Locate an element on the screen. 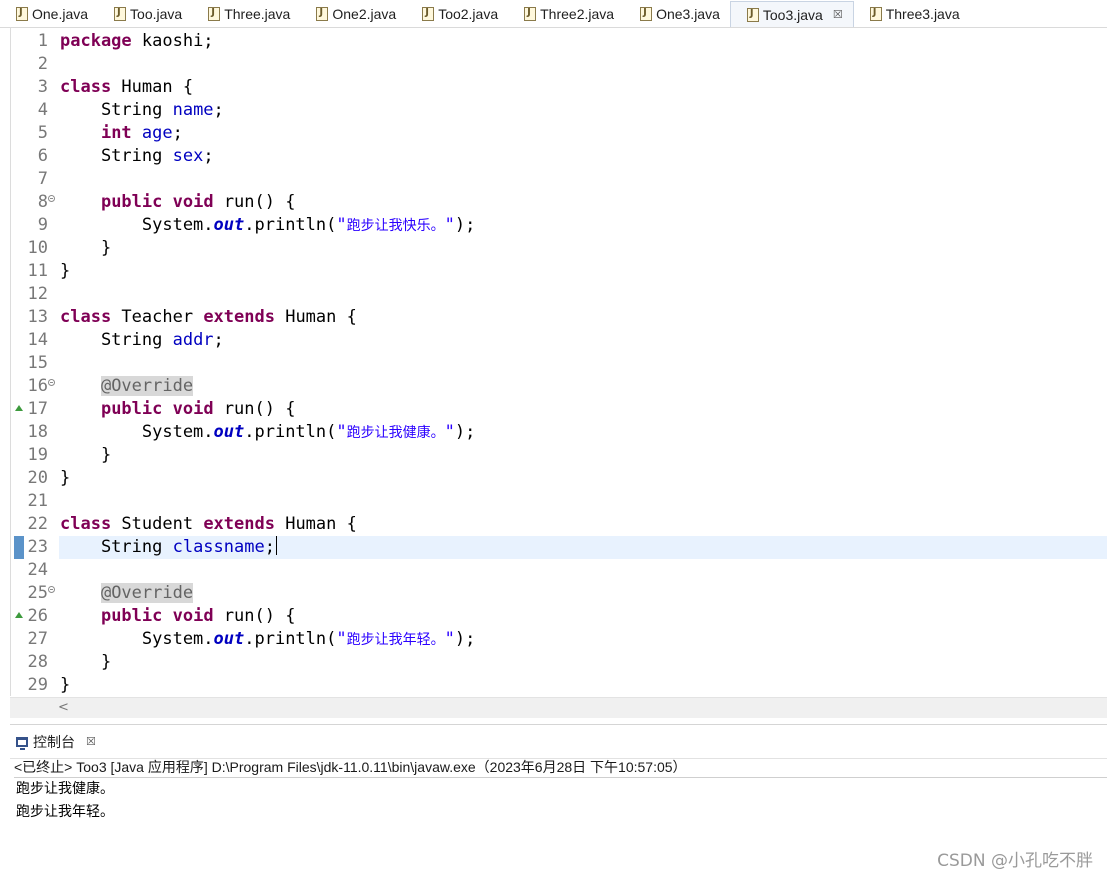 This screenshot has height=876, width=1107. code-text: } is located at coordinates (583, 662).